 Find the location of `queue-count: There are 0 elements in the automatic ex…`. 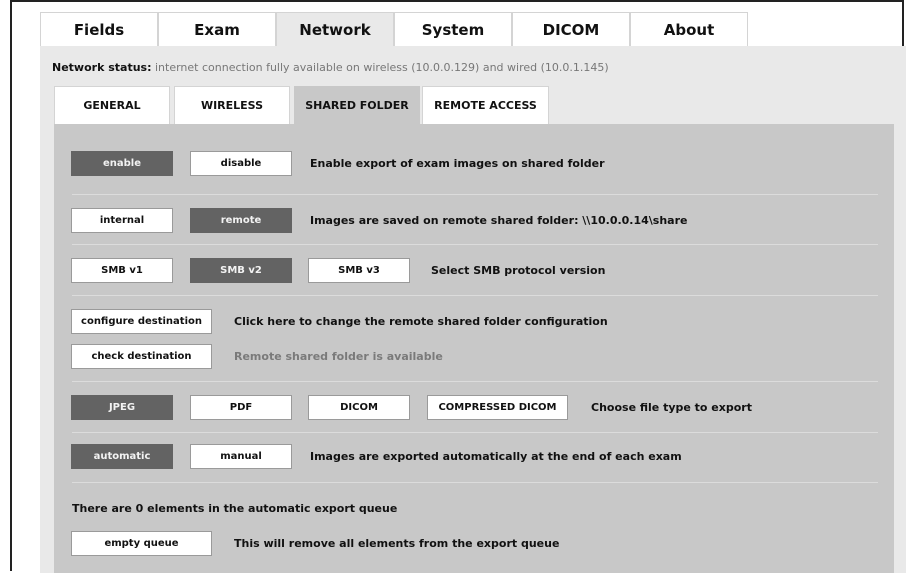

queue-count: There are 0 elements in the automatic ex… is located at coordinates (235, 508).